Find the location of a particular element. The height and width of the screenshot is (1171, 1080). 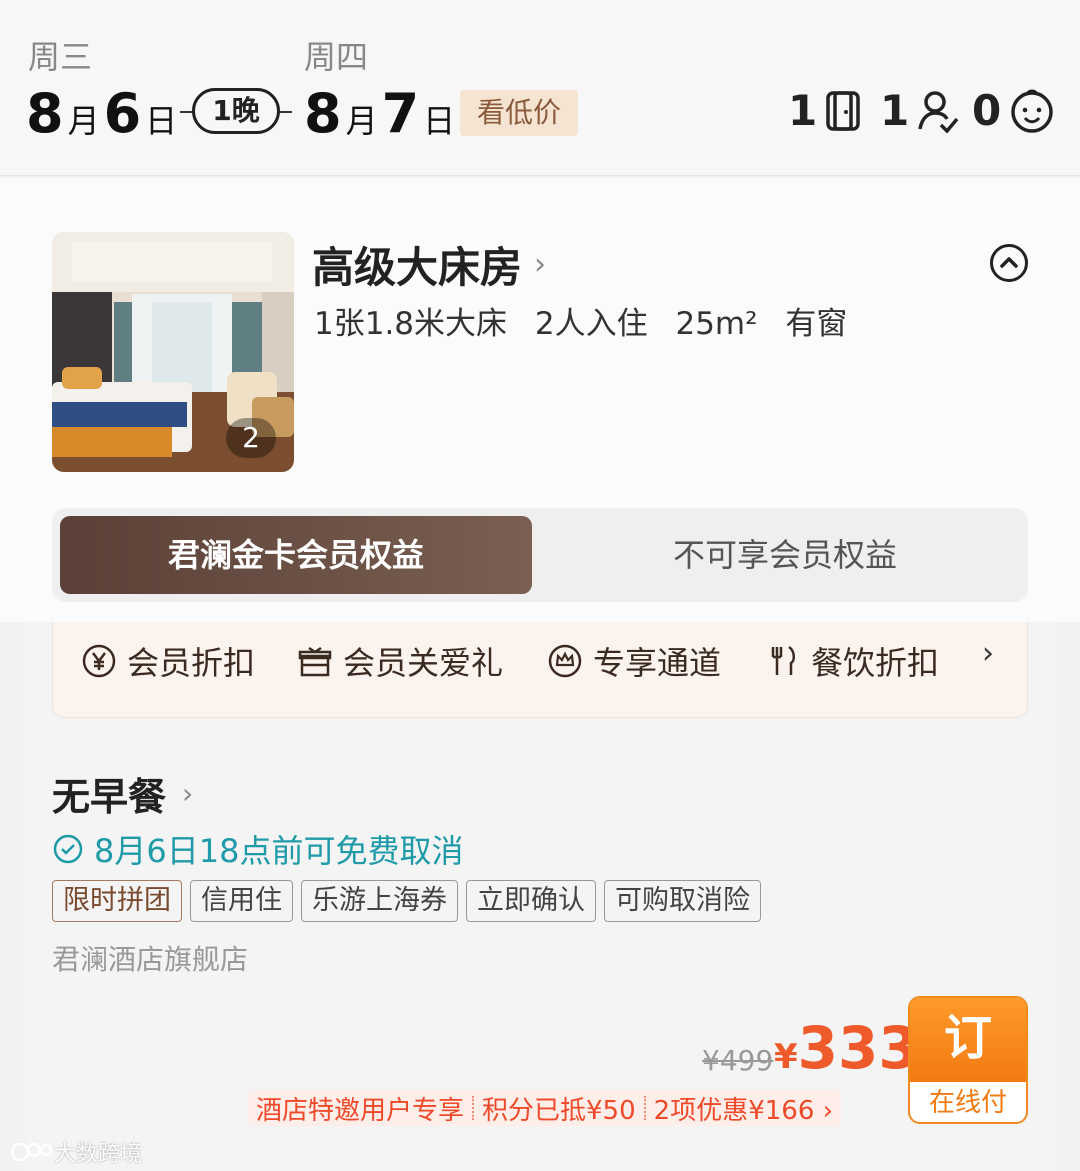

book-label: 订 is located at coordinates (968, 1040).